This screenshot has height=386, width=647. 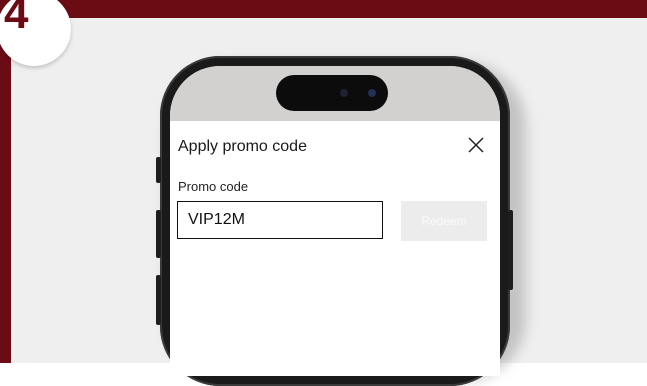 I want to click on phone-side-button-power, so click(x=510, y=250).